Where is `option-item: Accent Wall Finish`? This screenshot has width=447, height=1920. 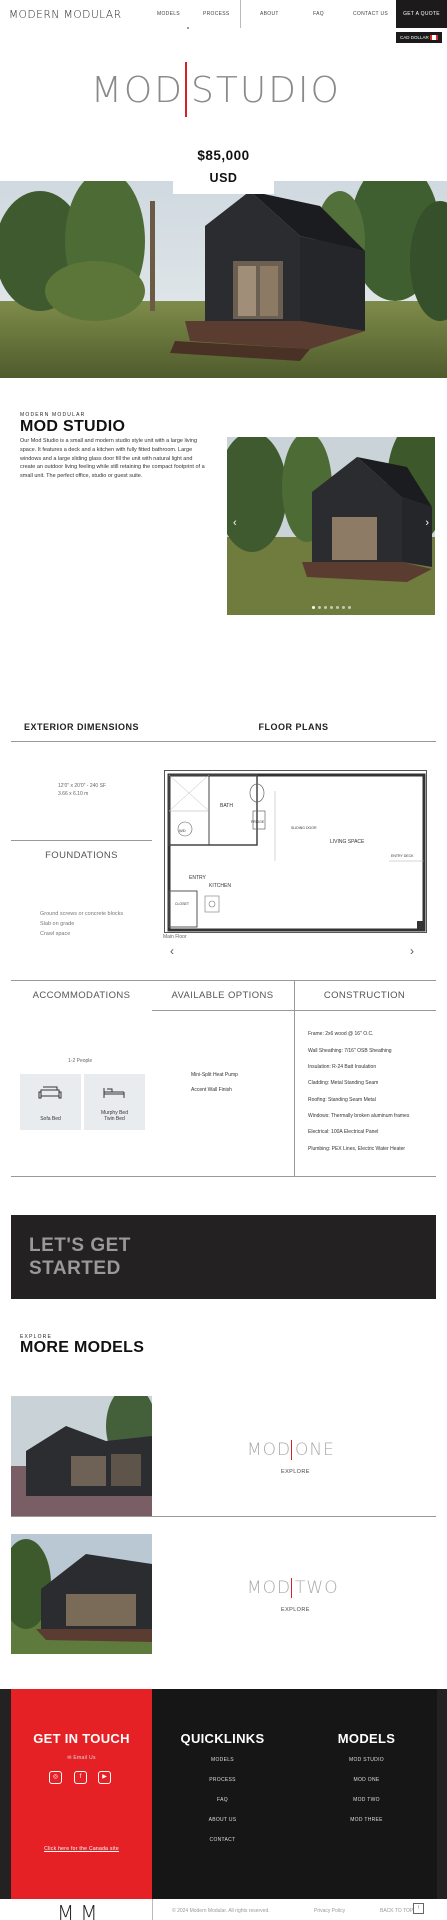 option-item: Accent Wall Finish is located at coordinates (211, 1090).